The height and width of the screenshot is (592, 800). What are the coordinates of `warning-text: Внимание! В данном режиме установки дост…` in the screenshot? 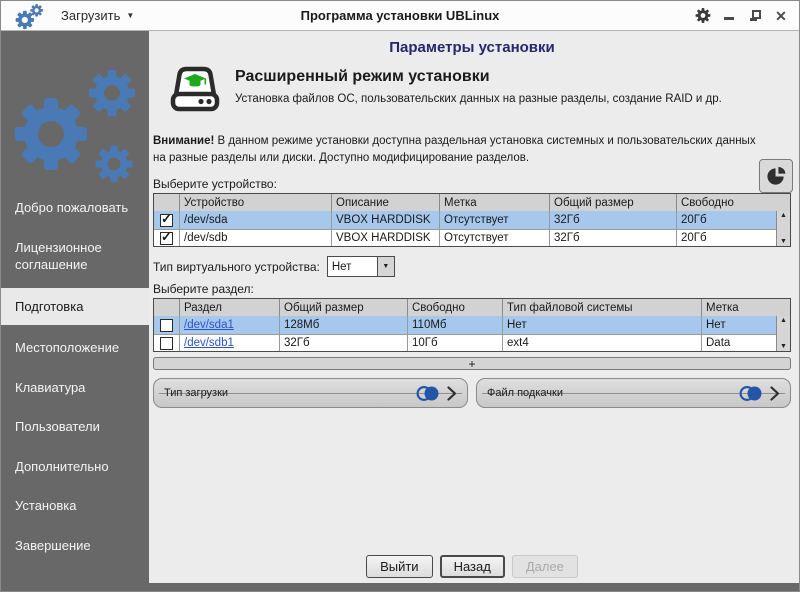 It's located at (454, 149).